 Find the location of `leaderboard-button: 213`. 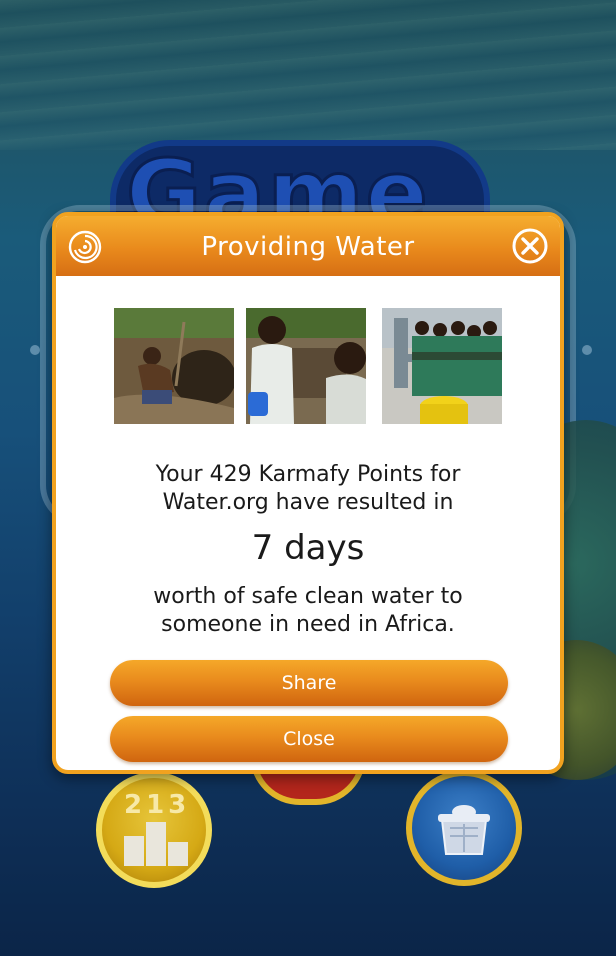

leaderboard-button: 213 is located at coordinates (154, 830).